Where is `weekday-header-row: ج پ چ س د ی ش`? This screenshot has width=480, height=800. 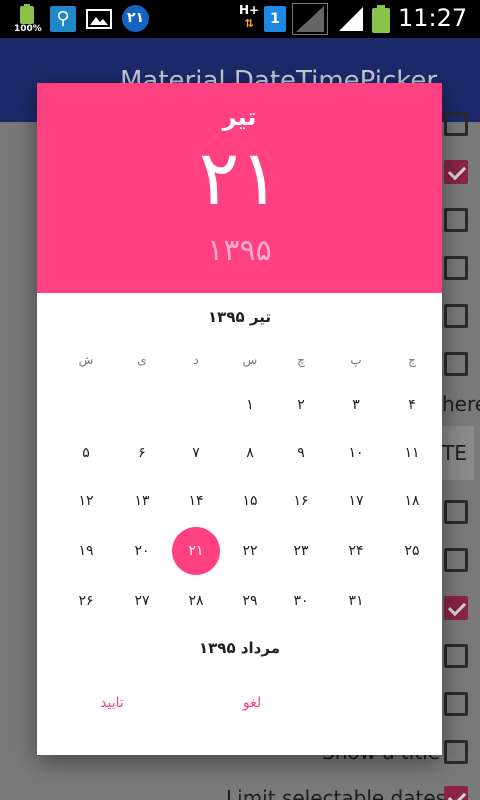 weekday-header-row: ج پ چ س د ی ش is located at coordinates (239, 363).